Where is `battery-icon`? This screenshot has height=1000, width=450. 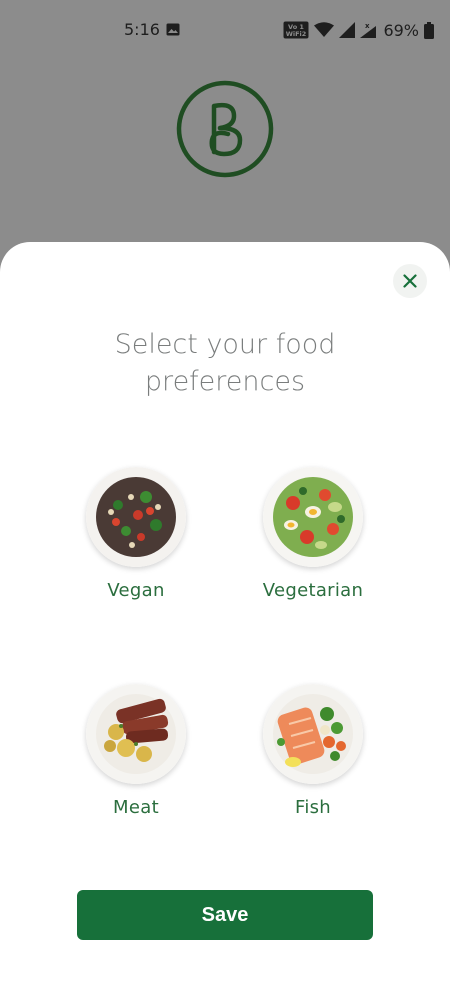 battery-icon is located at coordinates (429, 30).